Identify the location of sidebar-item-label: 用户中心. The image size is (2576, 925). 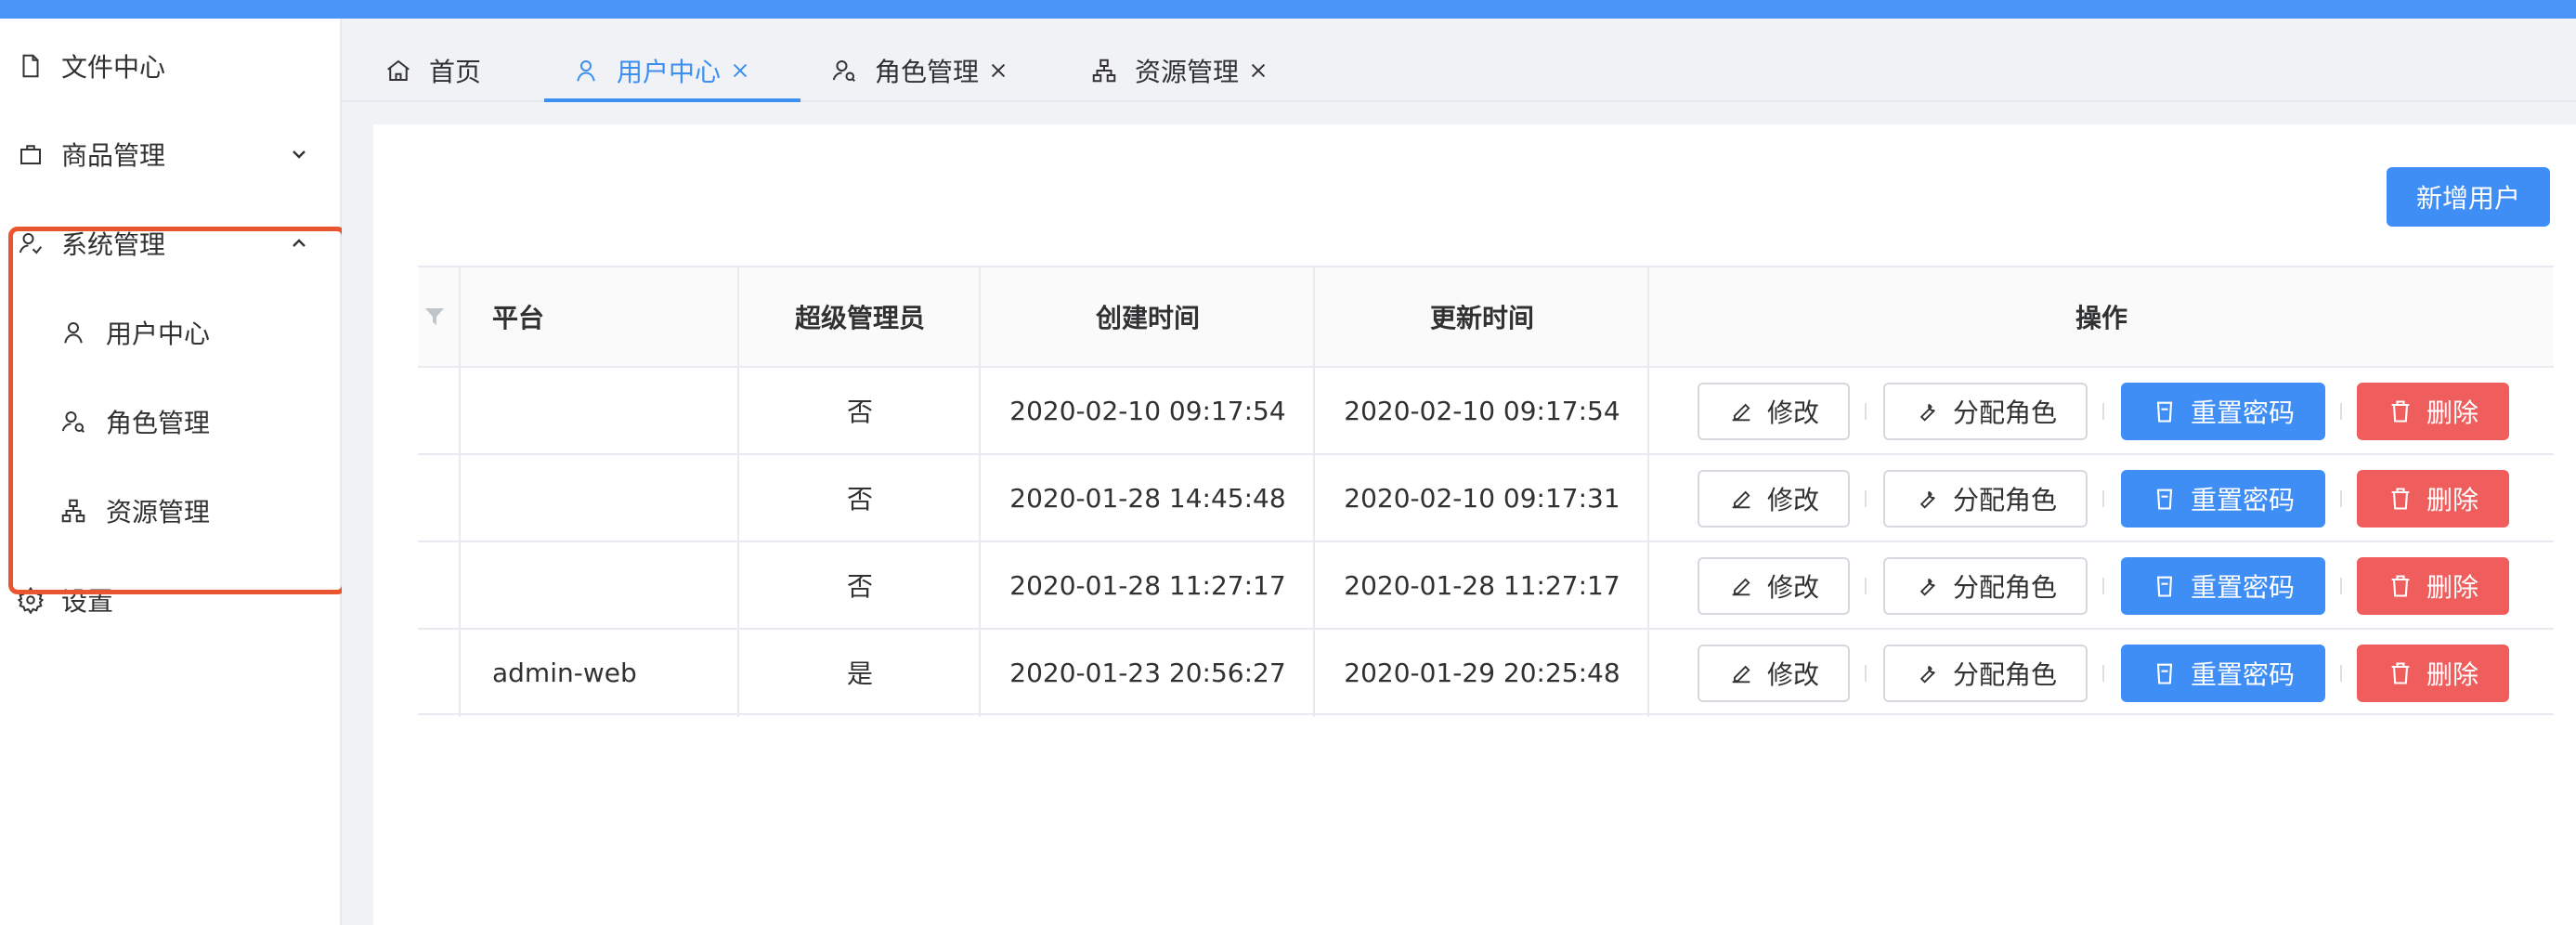
(158, 334).